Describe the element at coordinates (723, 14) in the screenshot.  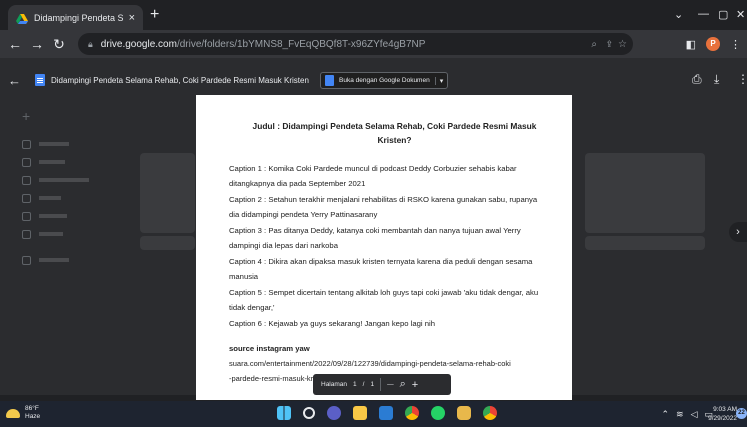
I see `restore-icon: ▢` at that location.